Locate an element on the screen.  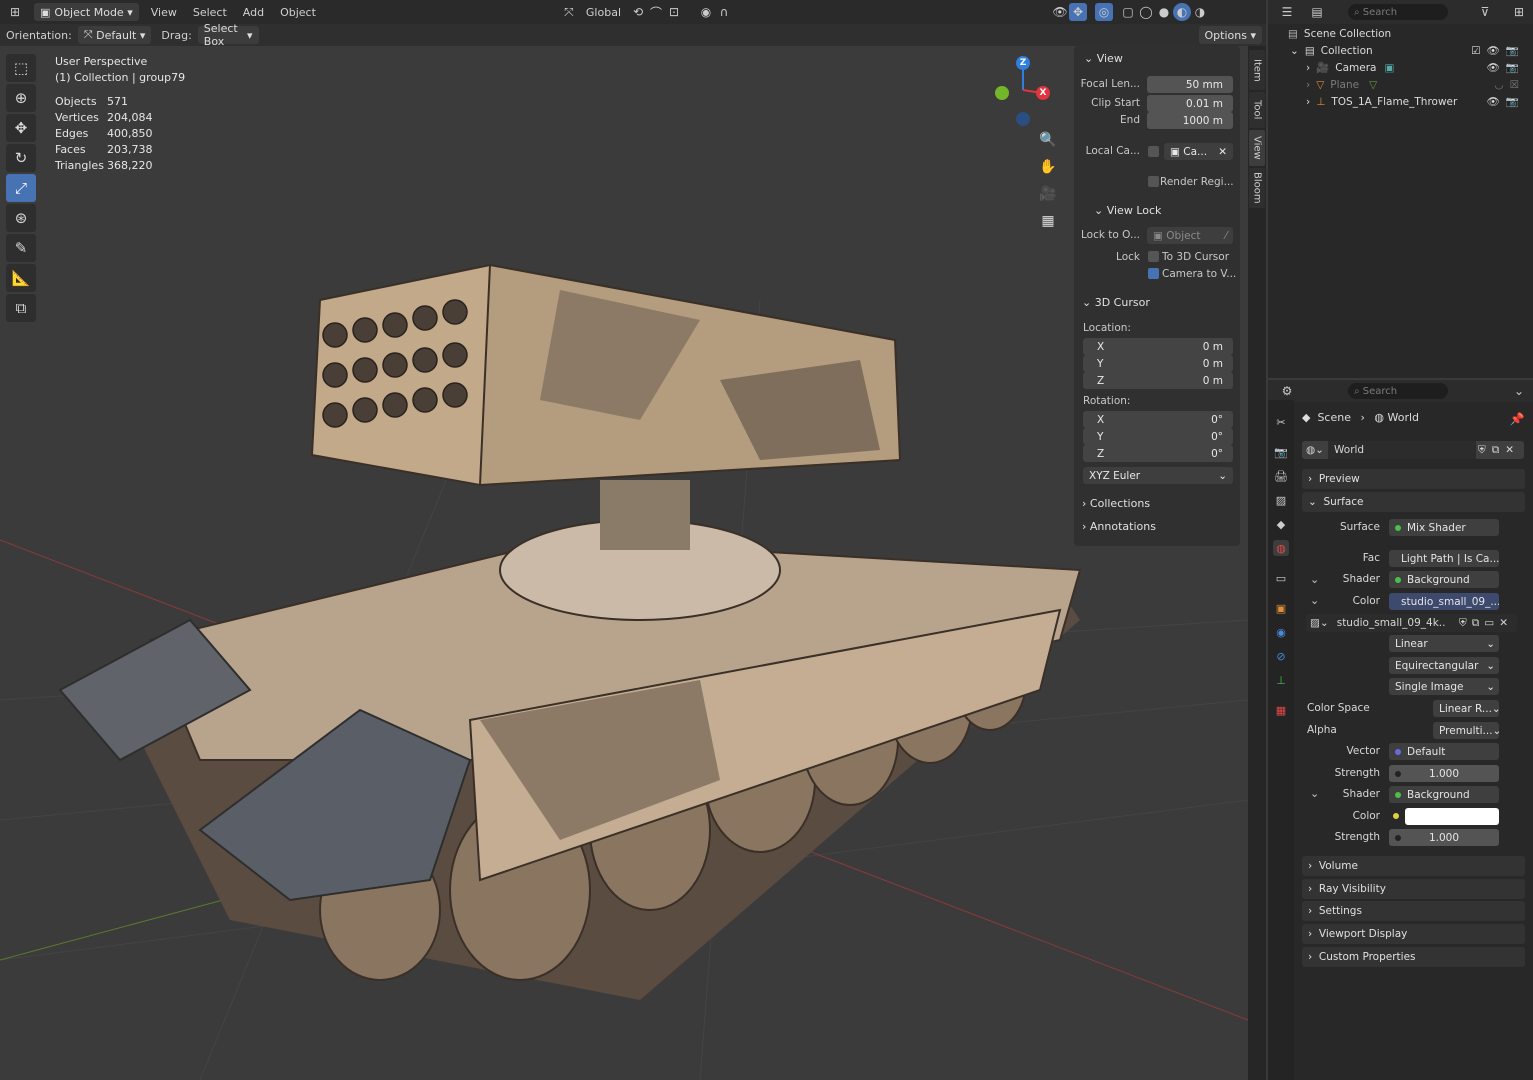
visibility-toggles: ◡☒ is located at coordinates (1509, 85).